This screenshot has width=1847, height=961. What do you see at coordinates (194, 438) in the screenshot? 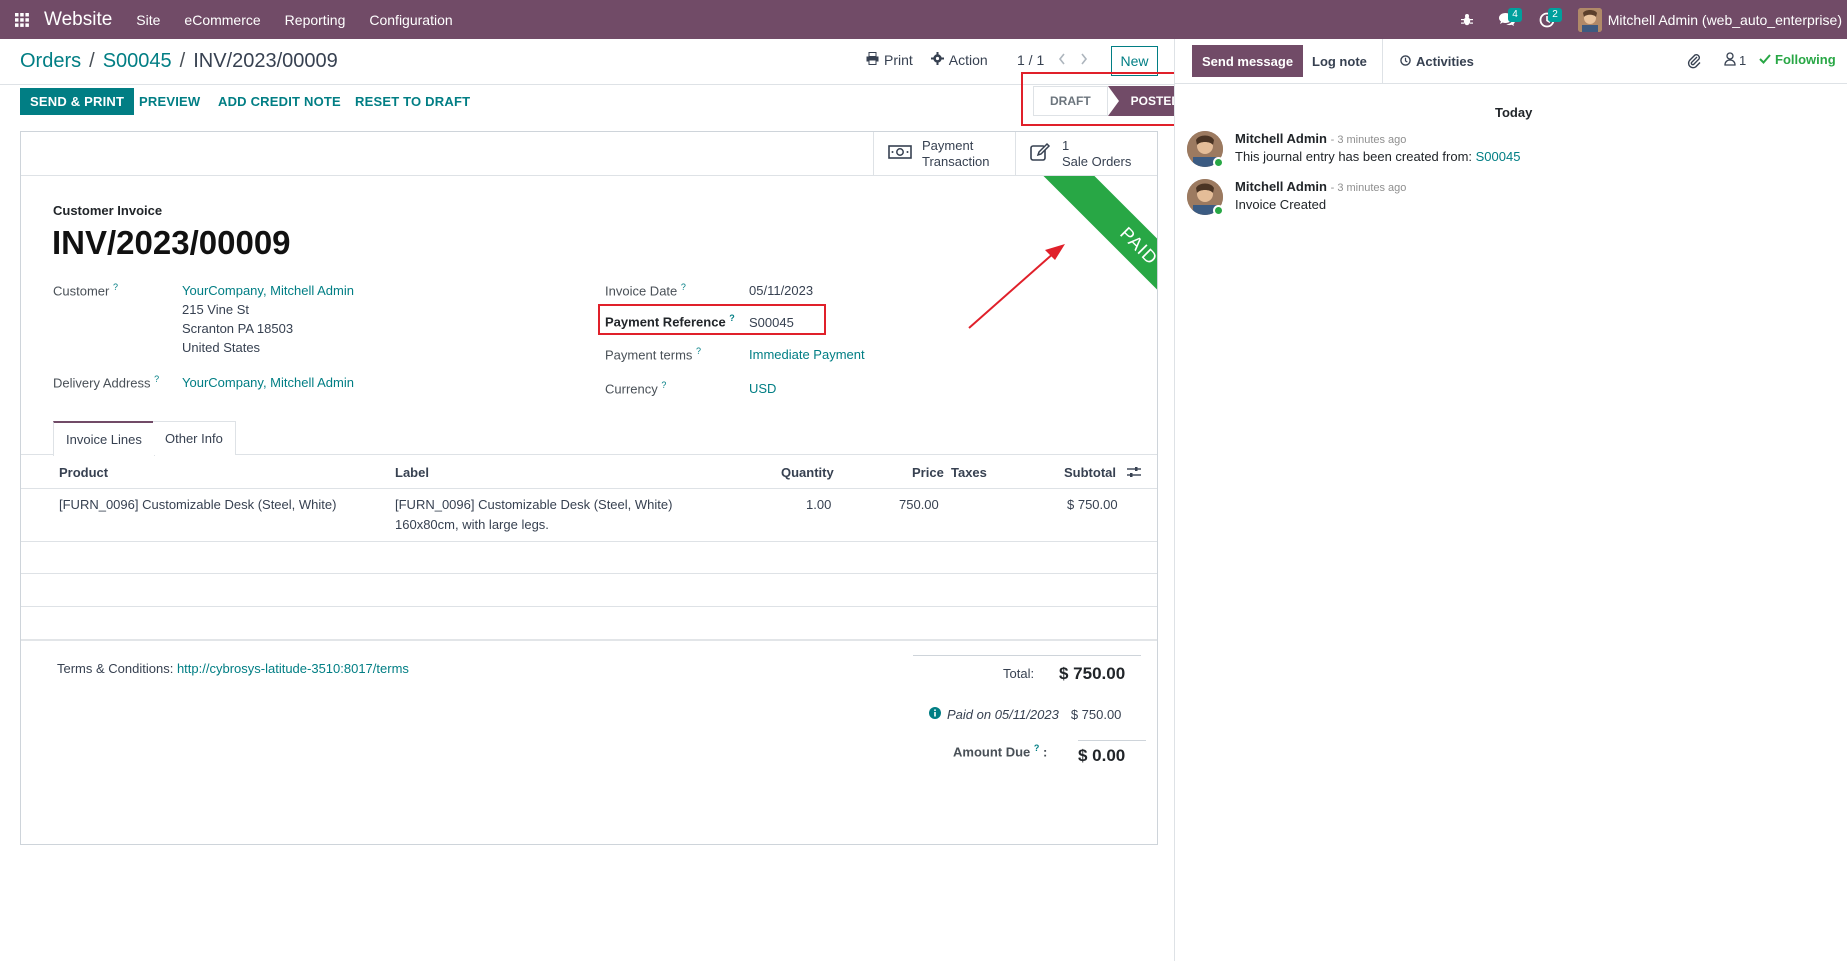
I see `tab-other-info: Other Info` at bounding box center [194, 438].